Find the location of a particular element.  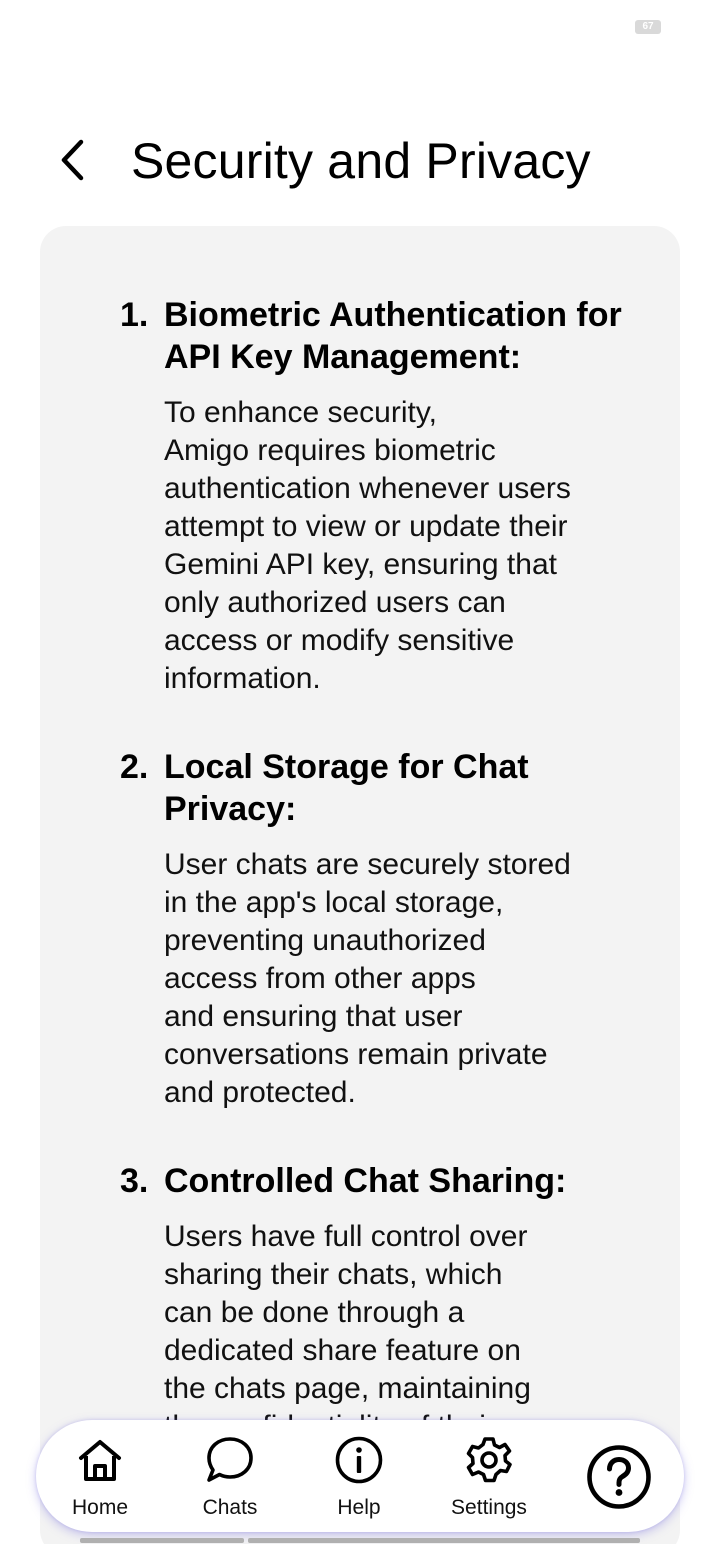

nav-chats: Chats is located at coordinates (230, 1479).